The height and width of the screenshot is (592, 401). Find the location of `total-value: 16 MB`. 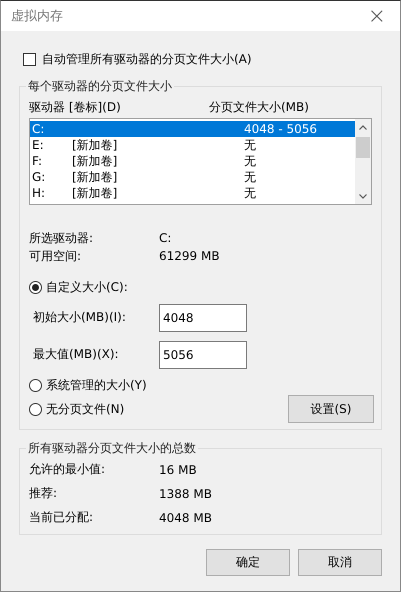

total-value: 16 MB is located at coordinates (178, 469).